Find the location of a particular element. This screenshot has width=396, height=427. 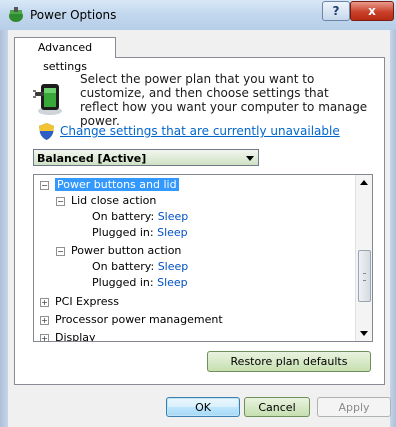

scroll-up-icon is located at coordinates (364, 182).